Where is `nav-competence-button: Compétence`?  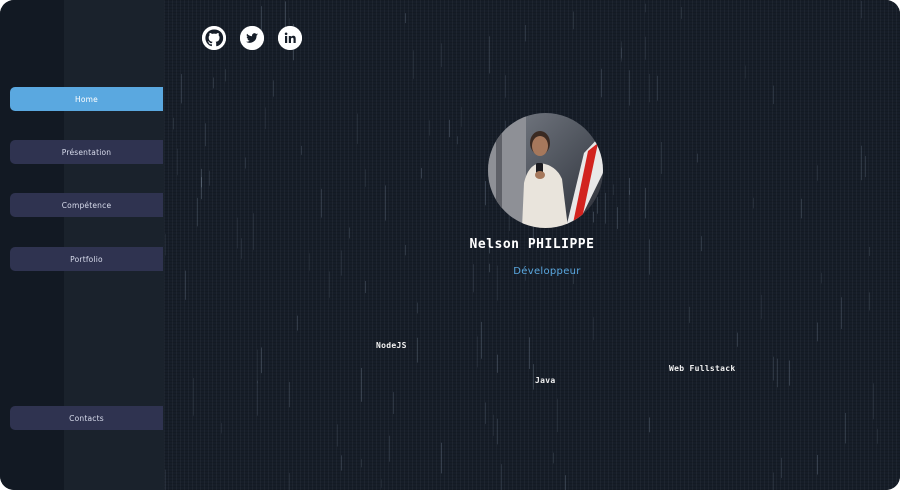 nav-competence-button: Compétence is located at coordinates (86, 205).